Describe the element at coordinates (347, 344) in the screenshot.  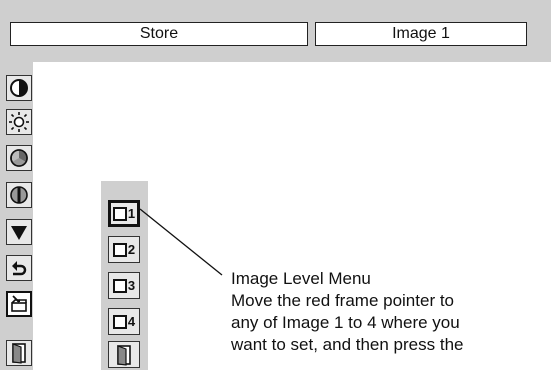
I see `callout-line: want to set, and then press the` at that location.